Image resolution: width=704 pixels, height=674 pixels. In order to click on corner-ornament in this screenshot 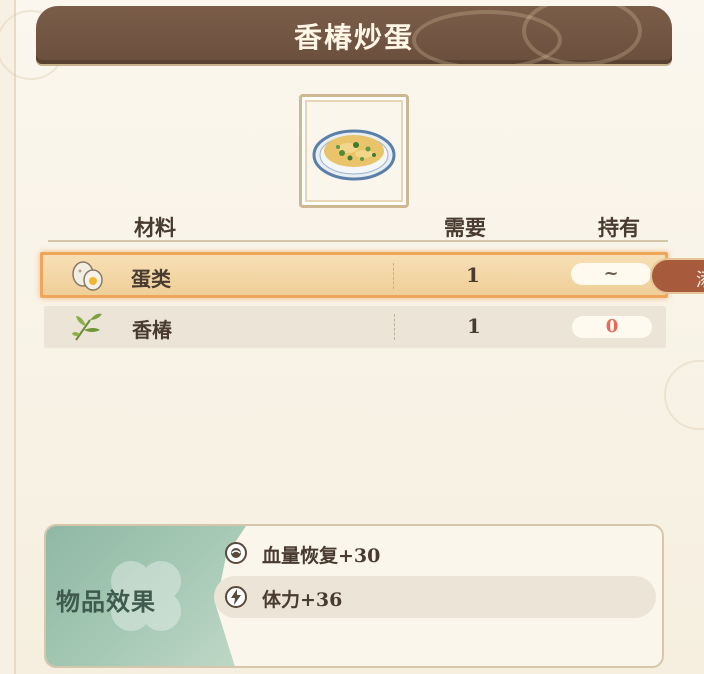, I will do `click(684, 395)`.